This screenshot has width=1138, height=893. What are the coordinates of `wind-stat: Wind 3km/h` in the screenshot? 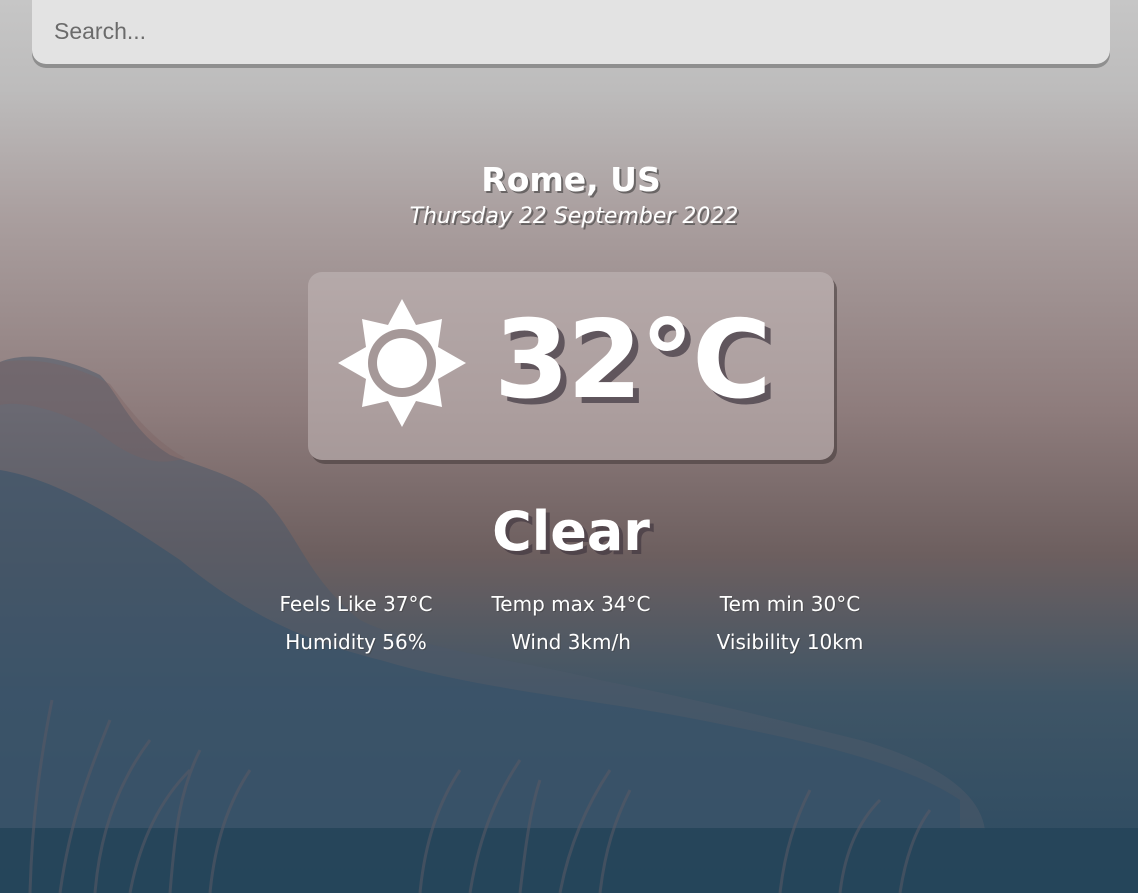 It's located at (571, 642).